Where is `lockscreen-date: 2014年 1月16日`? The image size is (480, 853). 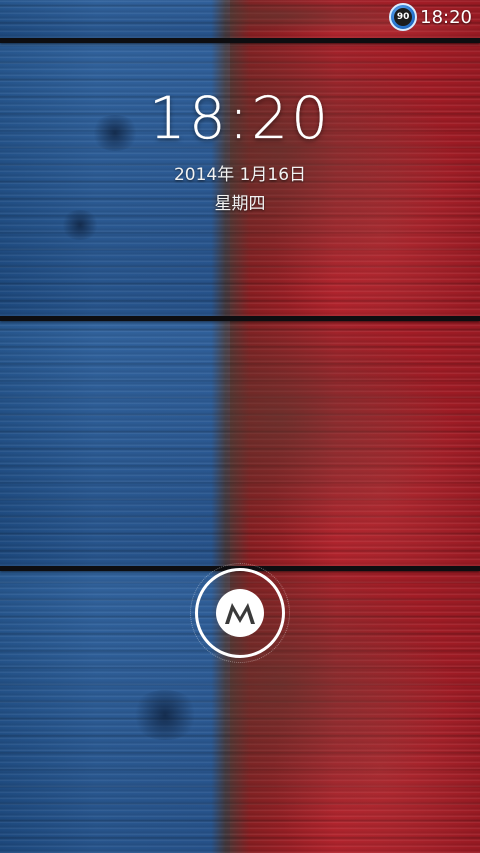
lockscreen-date: 2014年 1月16日 is located at coordinates (240, 175).